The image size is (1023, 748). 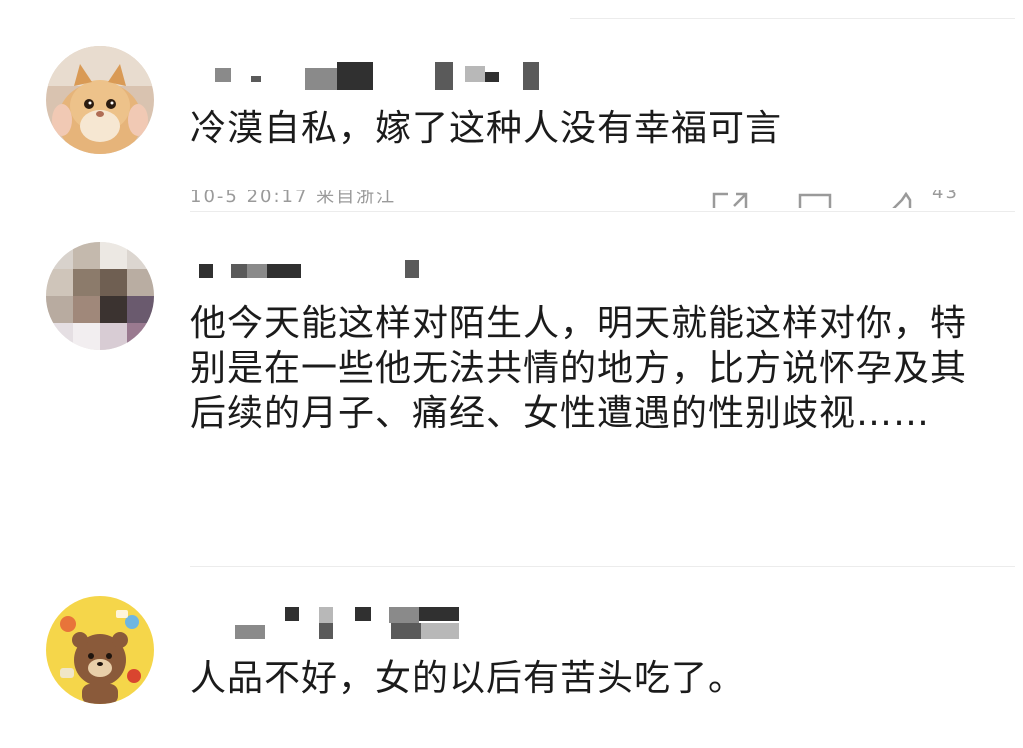 What do you see at coordinates (468, 678) in the screenshot?
I see `comment-text: 人品不好，女的以后有苦头吃了。` at bounding box center [468, 678].